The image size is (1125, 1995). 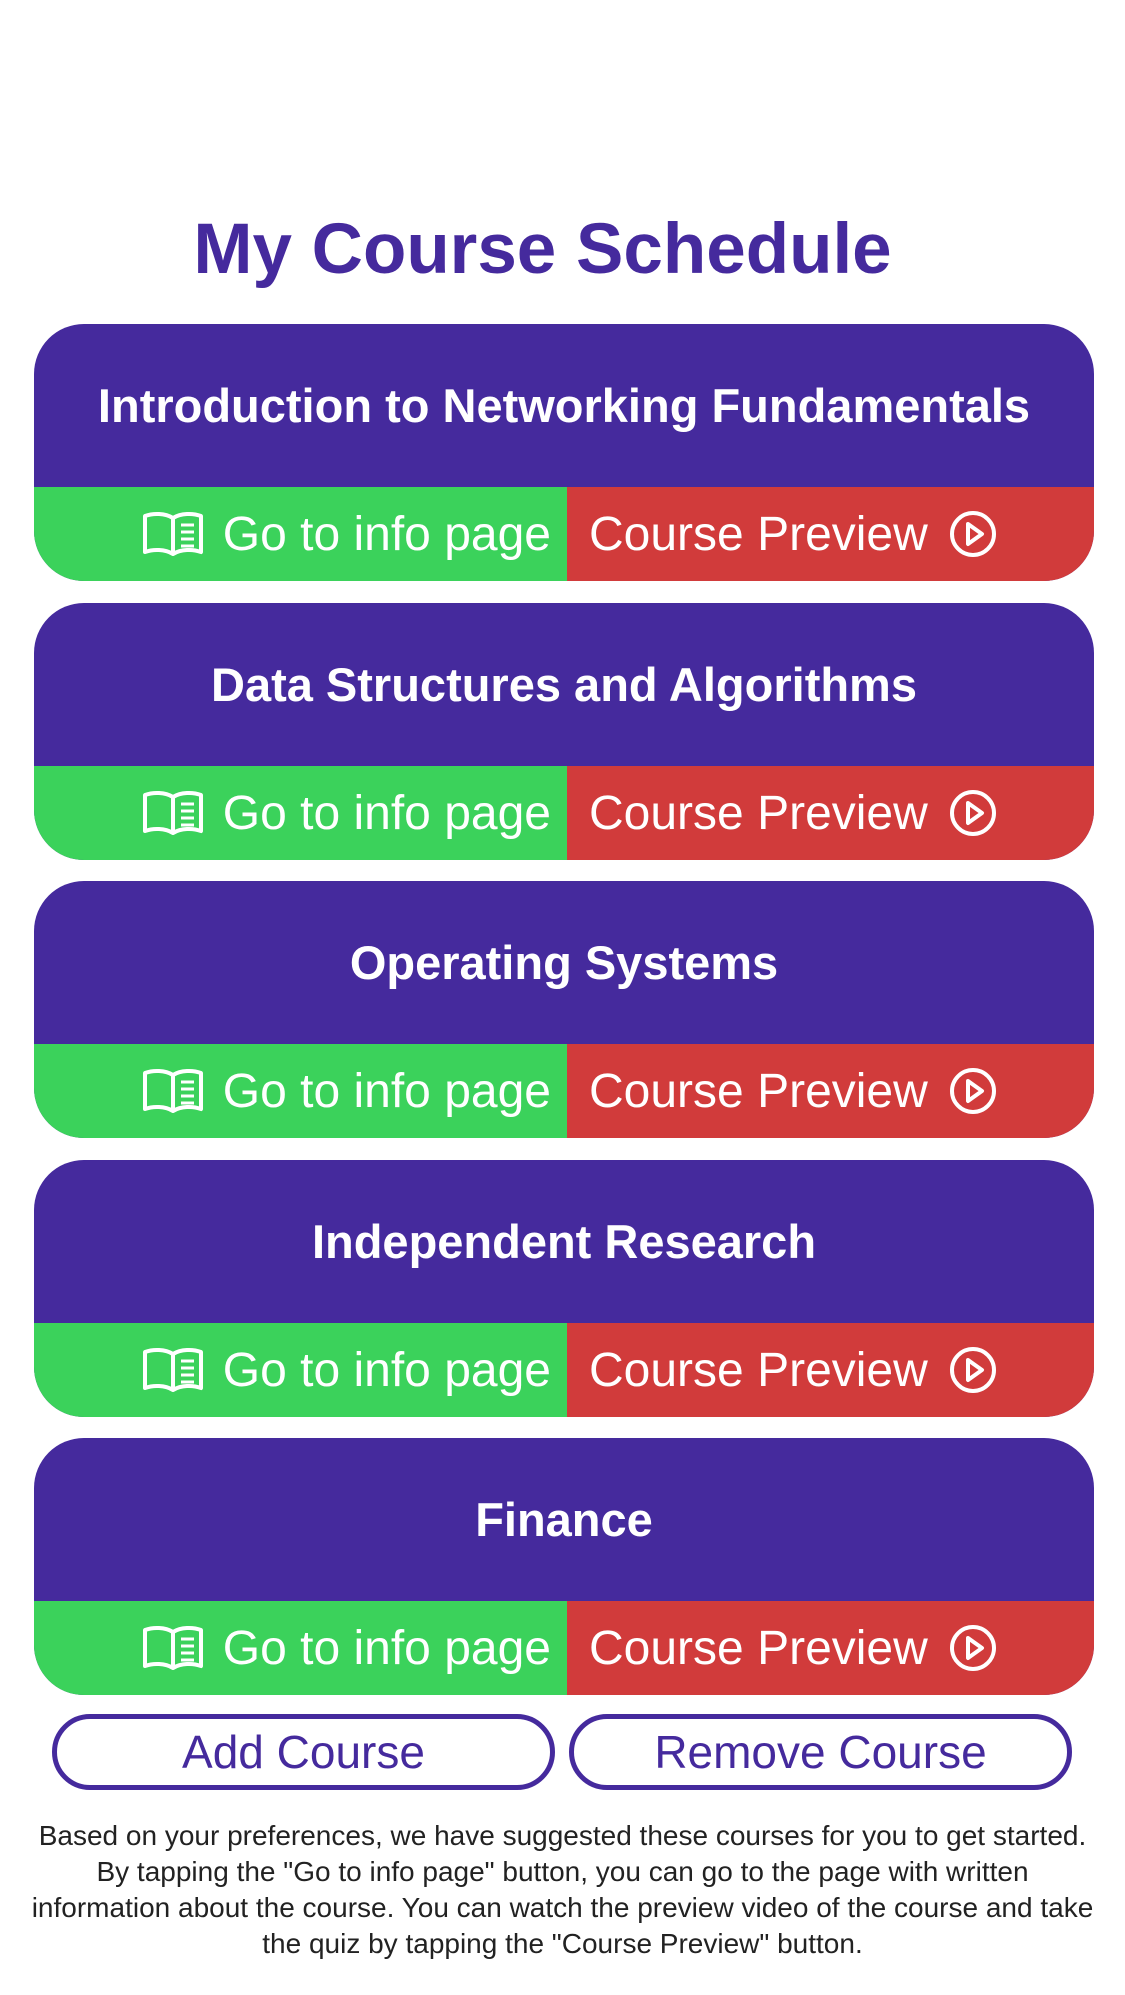 What do you see at coordinates (820, 1752) in the screenshot?
I see `remove-course-button: Remove Course` at bounding box center [820, 1752].